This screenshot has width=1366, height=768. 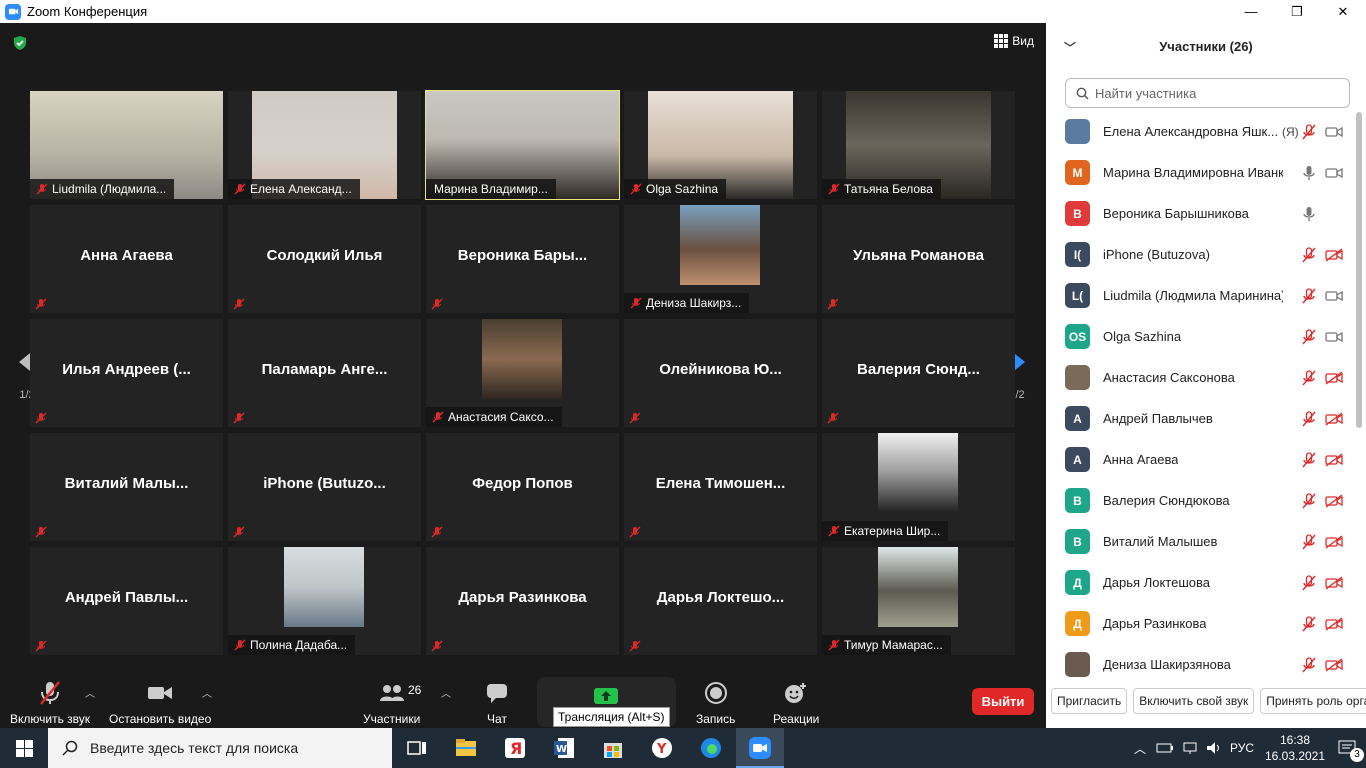 I want to click on video-tile: Анна Агаева, so click(x=126, y=259).